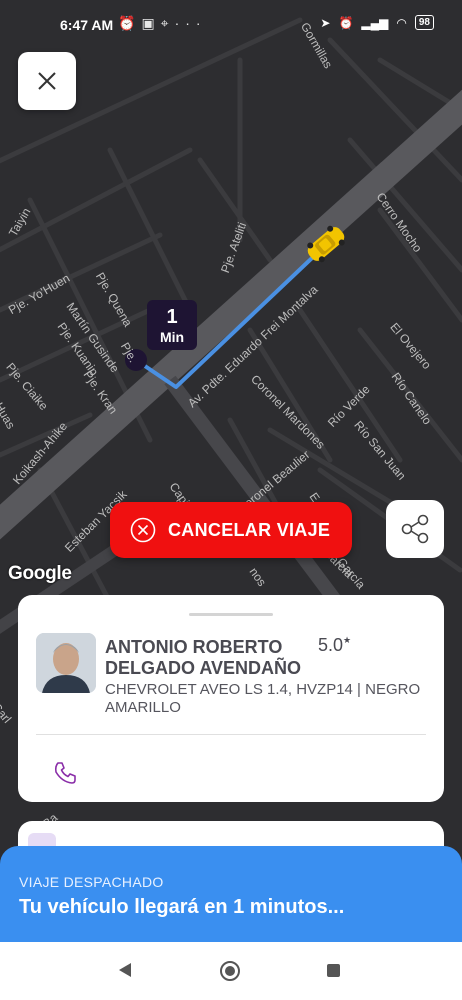  Describe the element at coordinates (249, 529) in the screenshot. I see `cancel-trip-label: CANCELAR VIAJE` at that location.